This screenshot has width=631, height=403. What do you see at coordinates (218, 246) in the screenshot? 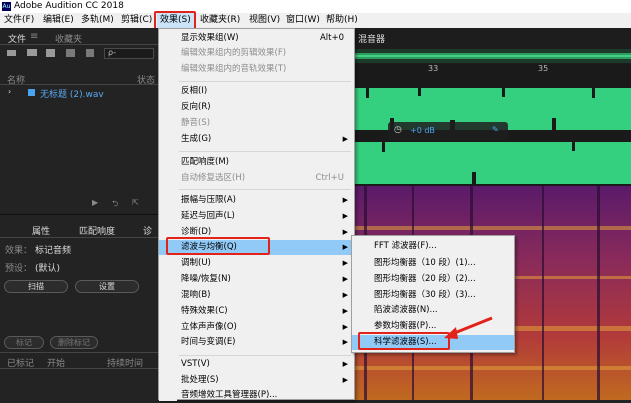
I see `filter-eq-callout-box` at bounding box center [218, 246].